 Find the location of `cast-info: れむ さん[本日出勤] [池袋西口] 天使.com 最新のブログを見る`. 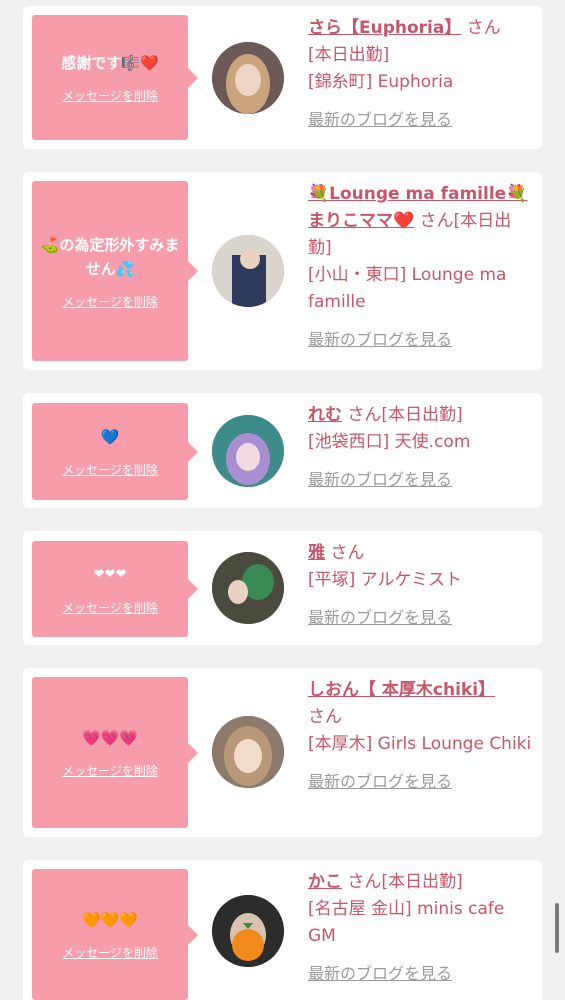

cast-info: れむ さん[本日出勤] [池袋西口] 天使.com 最新のブログを見る is located at coordinates (421, 447).